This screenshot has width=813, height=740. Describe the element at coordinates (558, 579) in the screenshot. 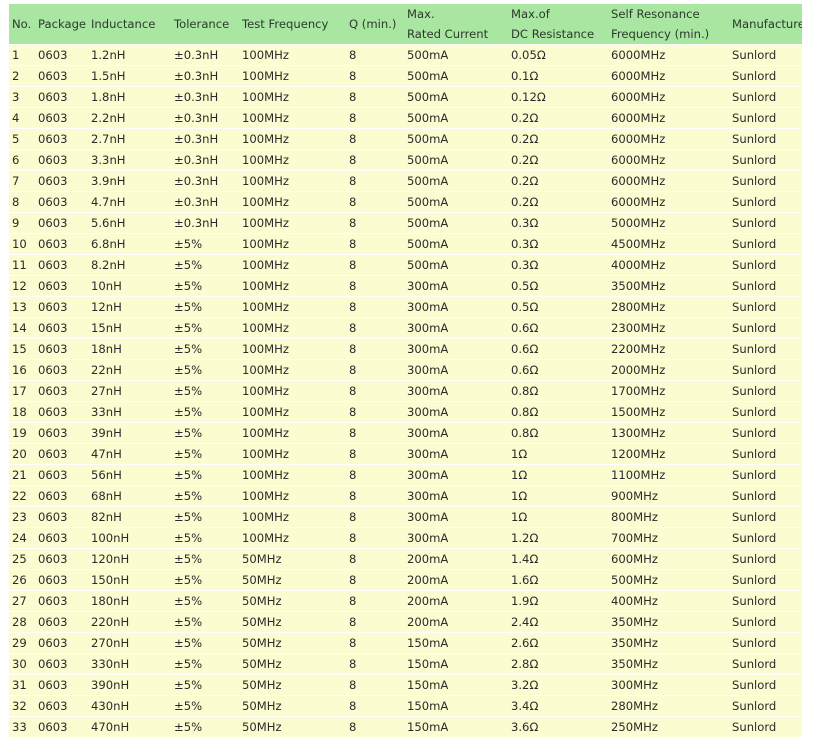

I see `cell-dc-resistance: 1.6Ω` at that location.